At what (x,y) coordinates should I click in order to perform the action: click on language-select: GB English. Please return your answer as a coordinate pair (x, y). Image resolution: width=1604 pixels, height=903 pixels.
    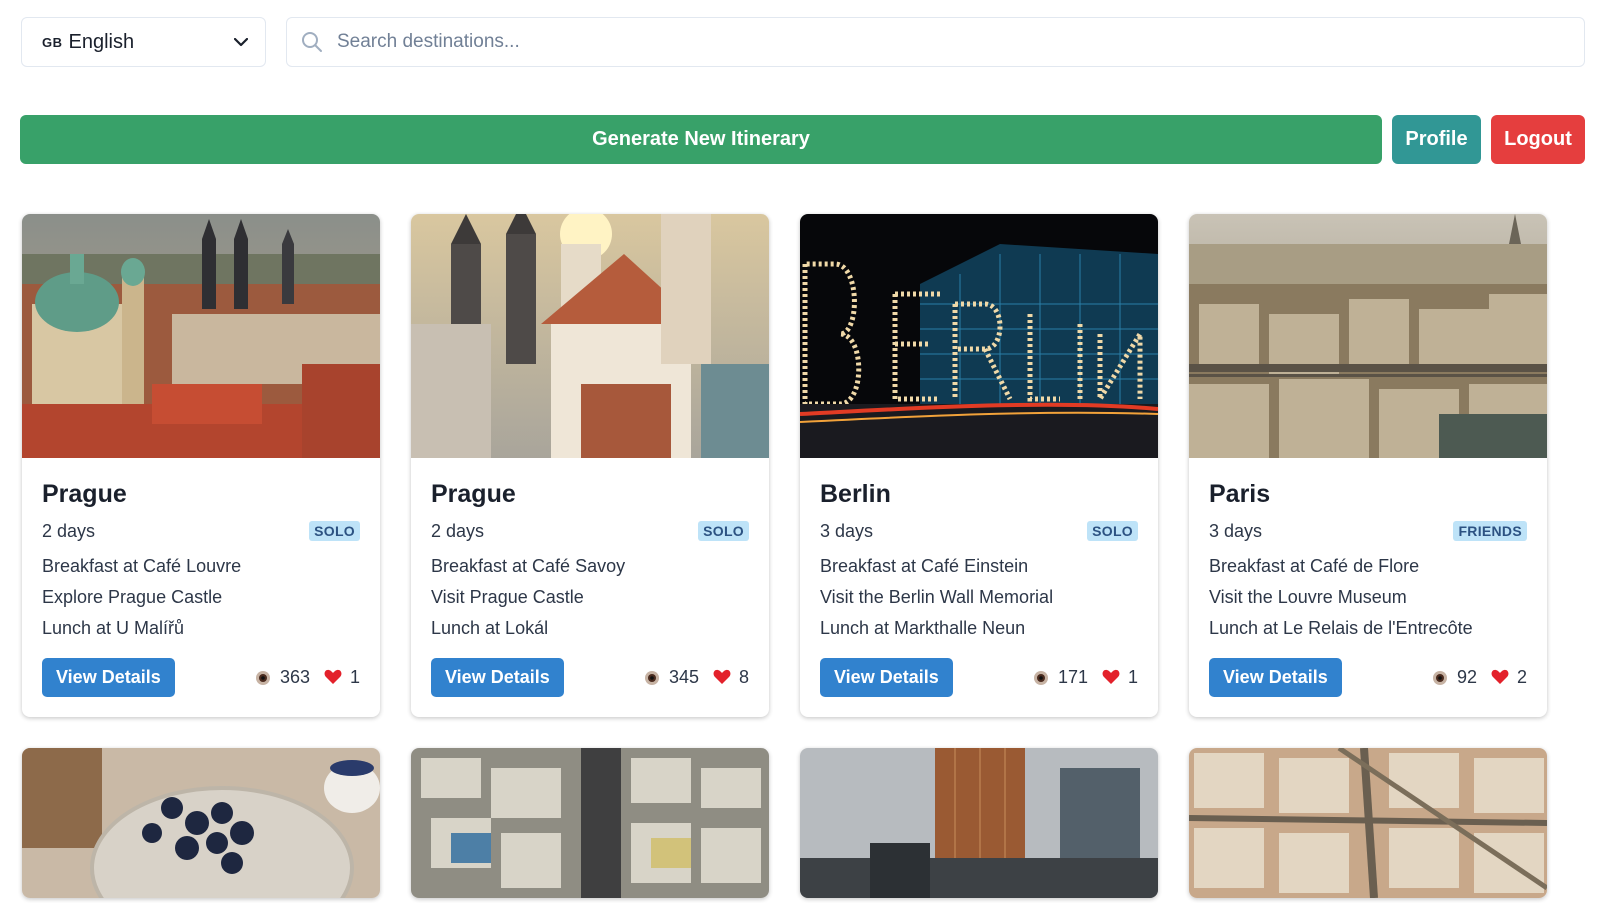
    Looking at the image, I should click on (143, 42).